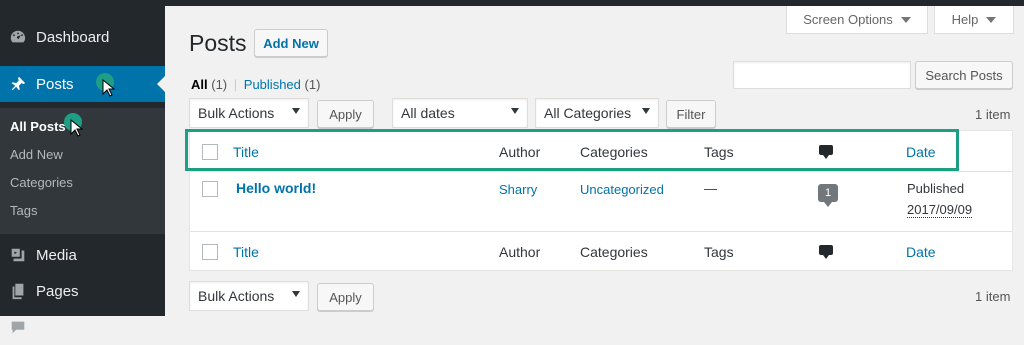 The height and width of the screenshot is (345, 1024). What do you see at coordinates (588, 113) in the screenshot?
I see `categories-value: All Categories` at bounding box center [588, 113].